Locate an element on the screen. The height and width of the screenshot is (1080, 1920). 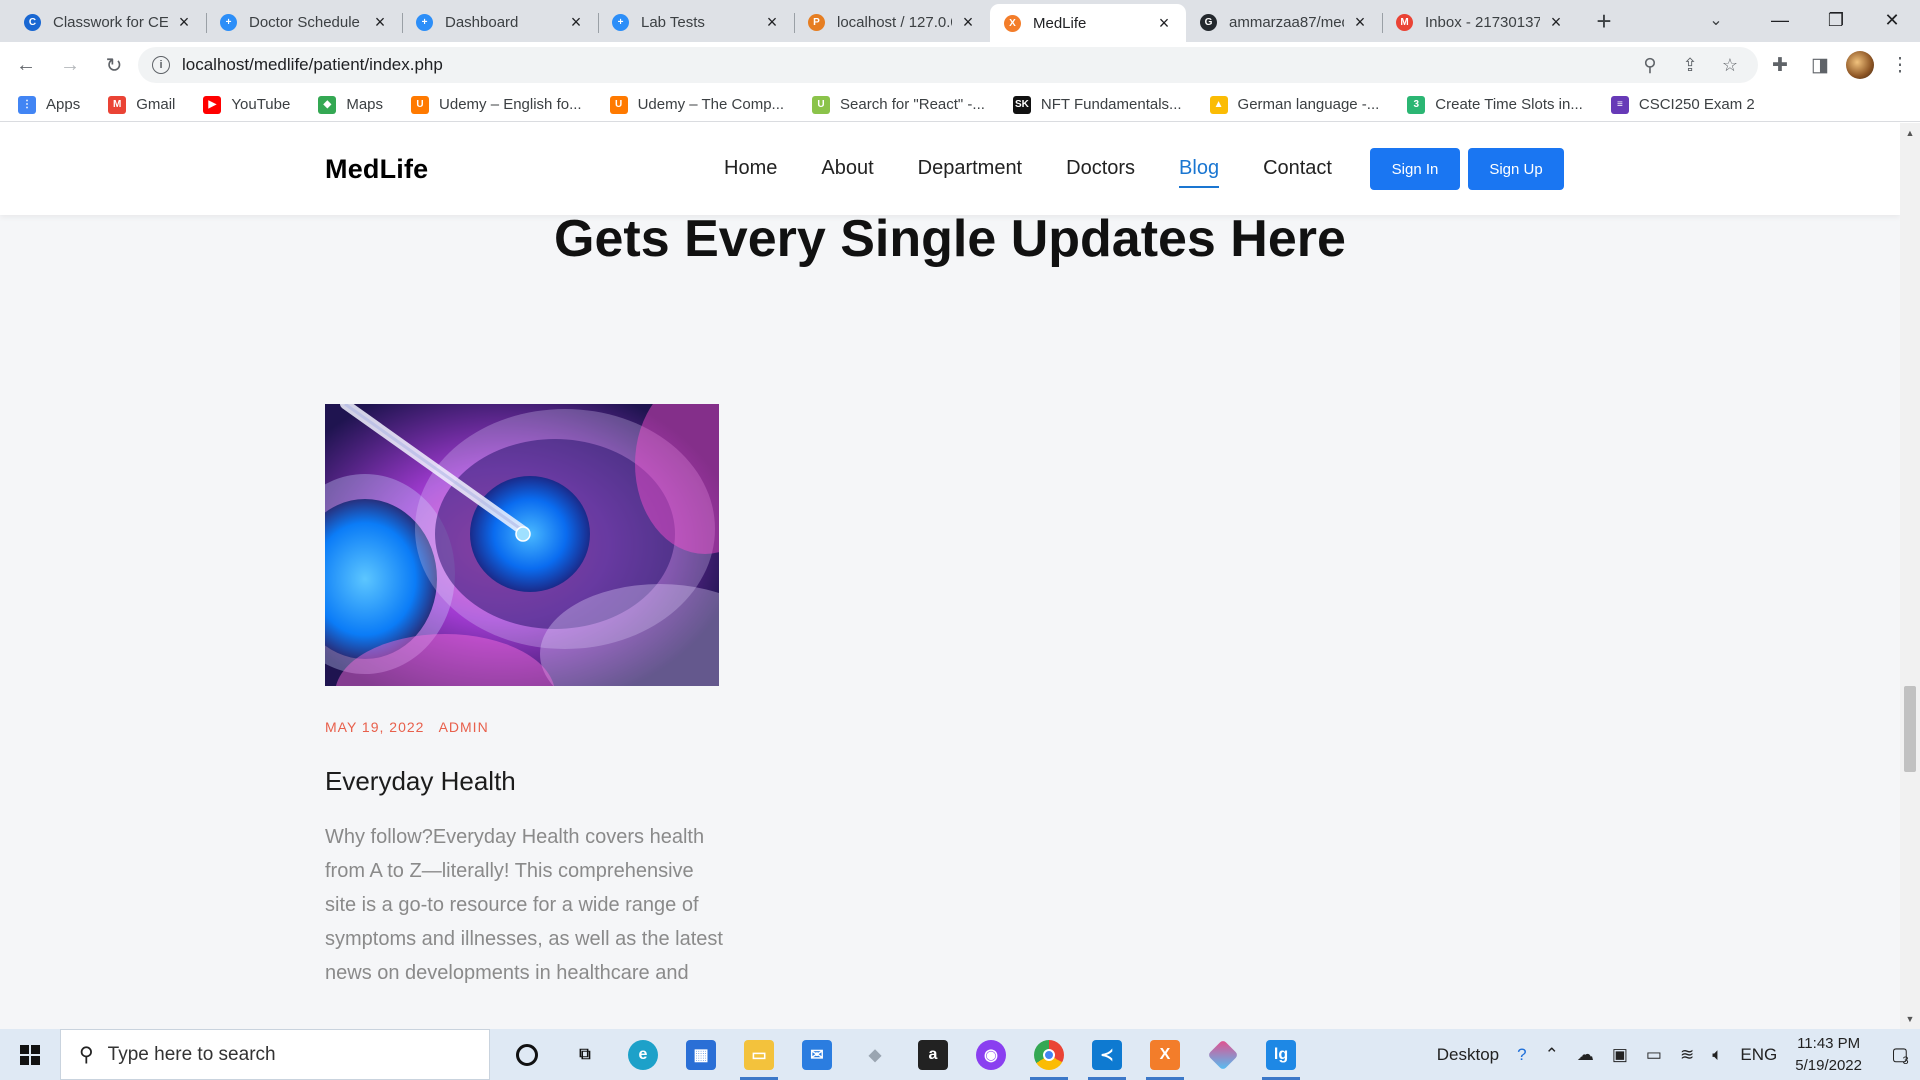
edge-icon: e is located at coordinates (643, 1054).